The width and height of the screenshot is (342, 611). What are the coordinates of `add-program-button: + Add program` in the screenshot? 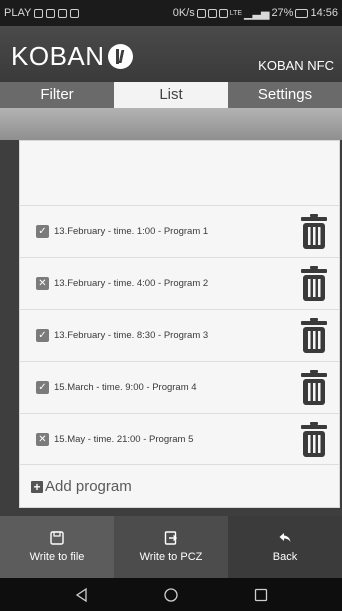 It's located at (81, 486).